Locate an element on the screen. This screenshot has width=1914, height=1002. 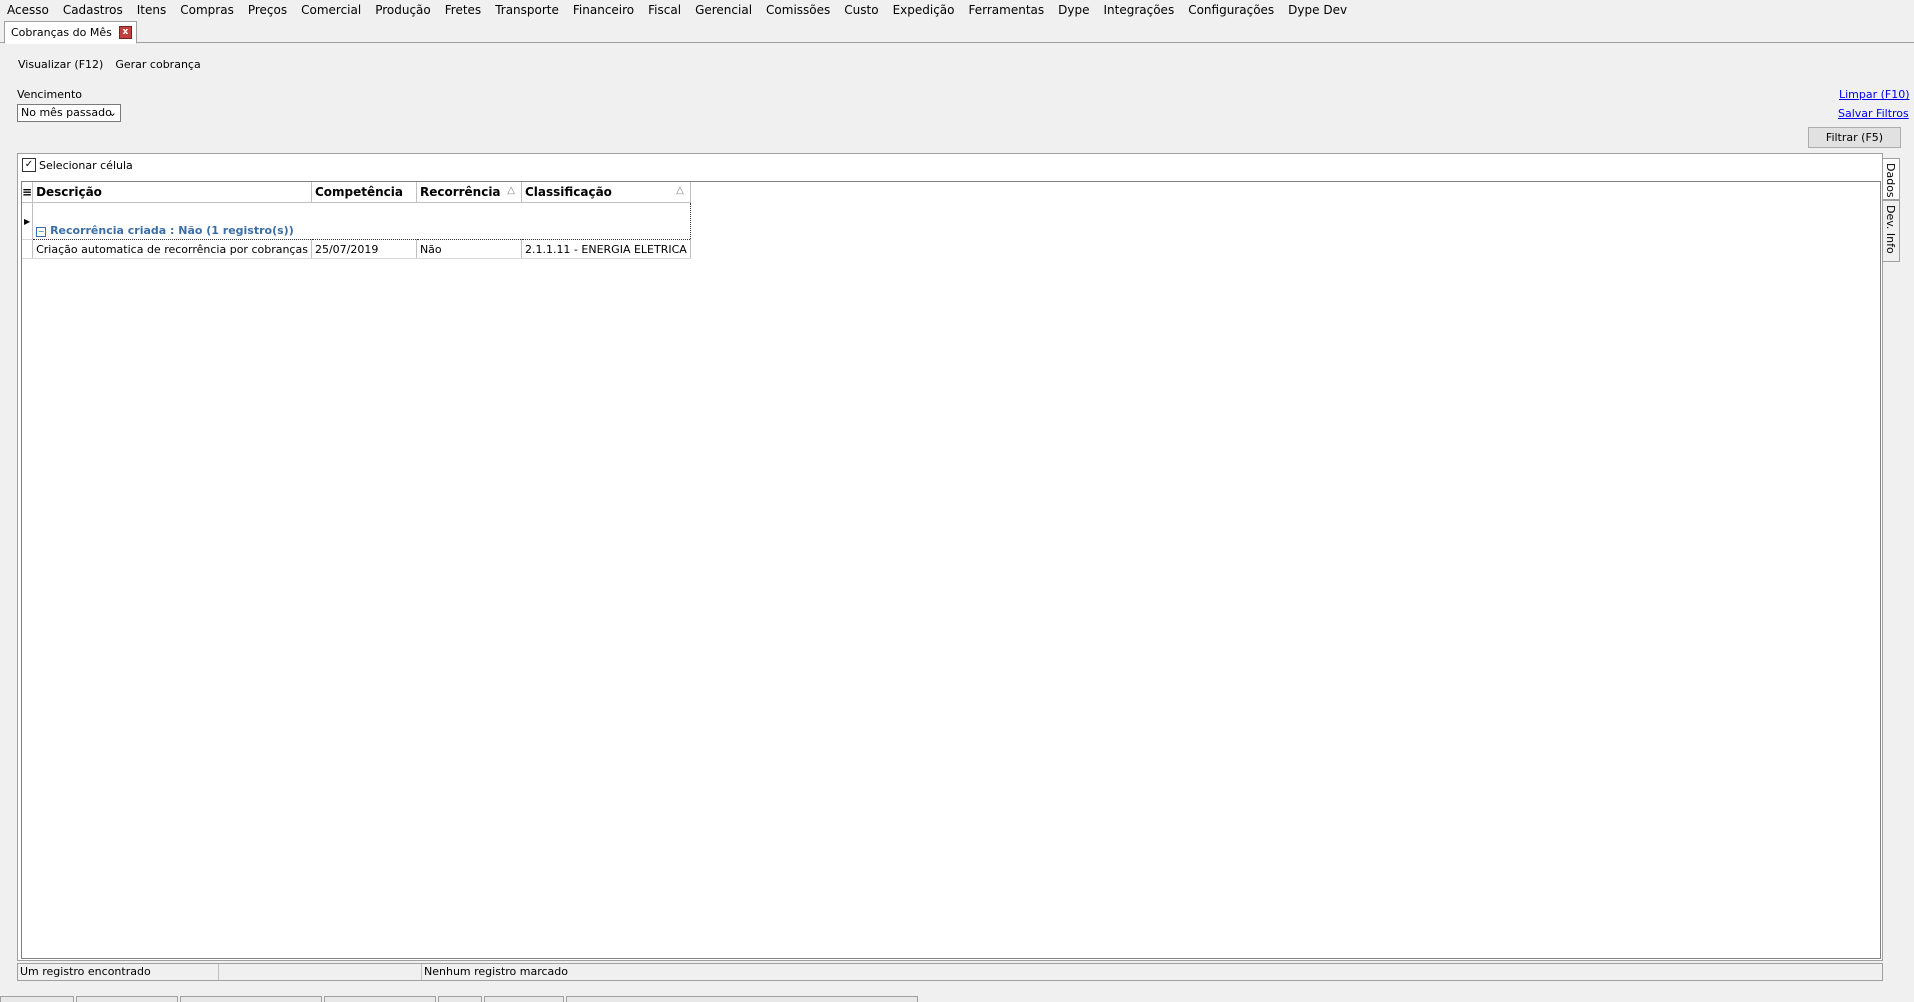
select-cell-label: Selecionar célula is located at coordinates (86, 165).